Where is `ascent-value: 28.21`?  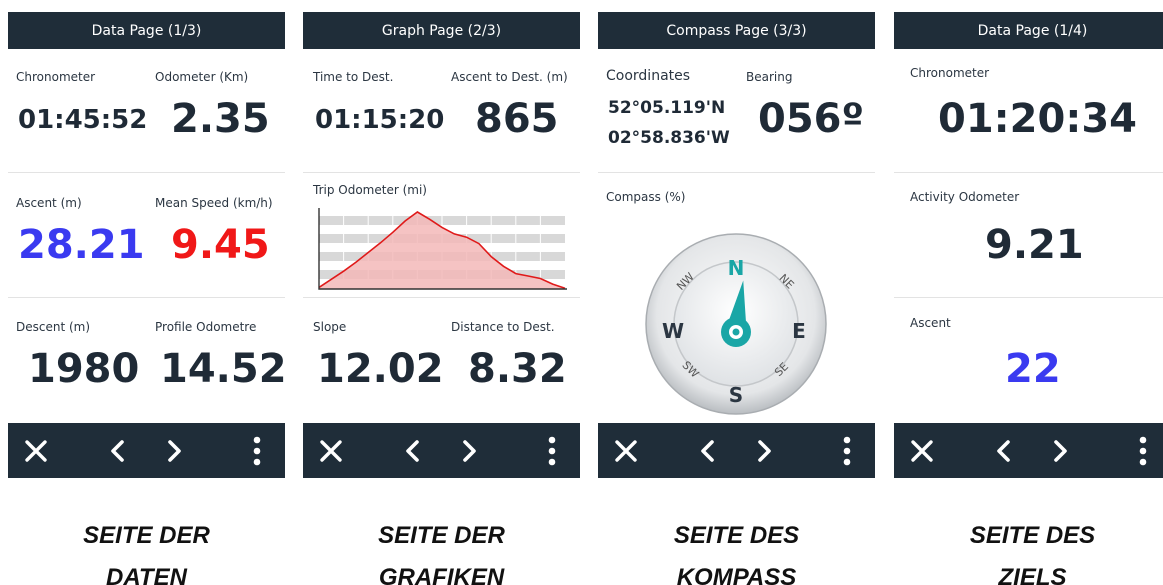 ascent-value: 28.21 is located at coordinates (81, 245).